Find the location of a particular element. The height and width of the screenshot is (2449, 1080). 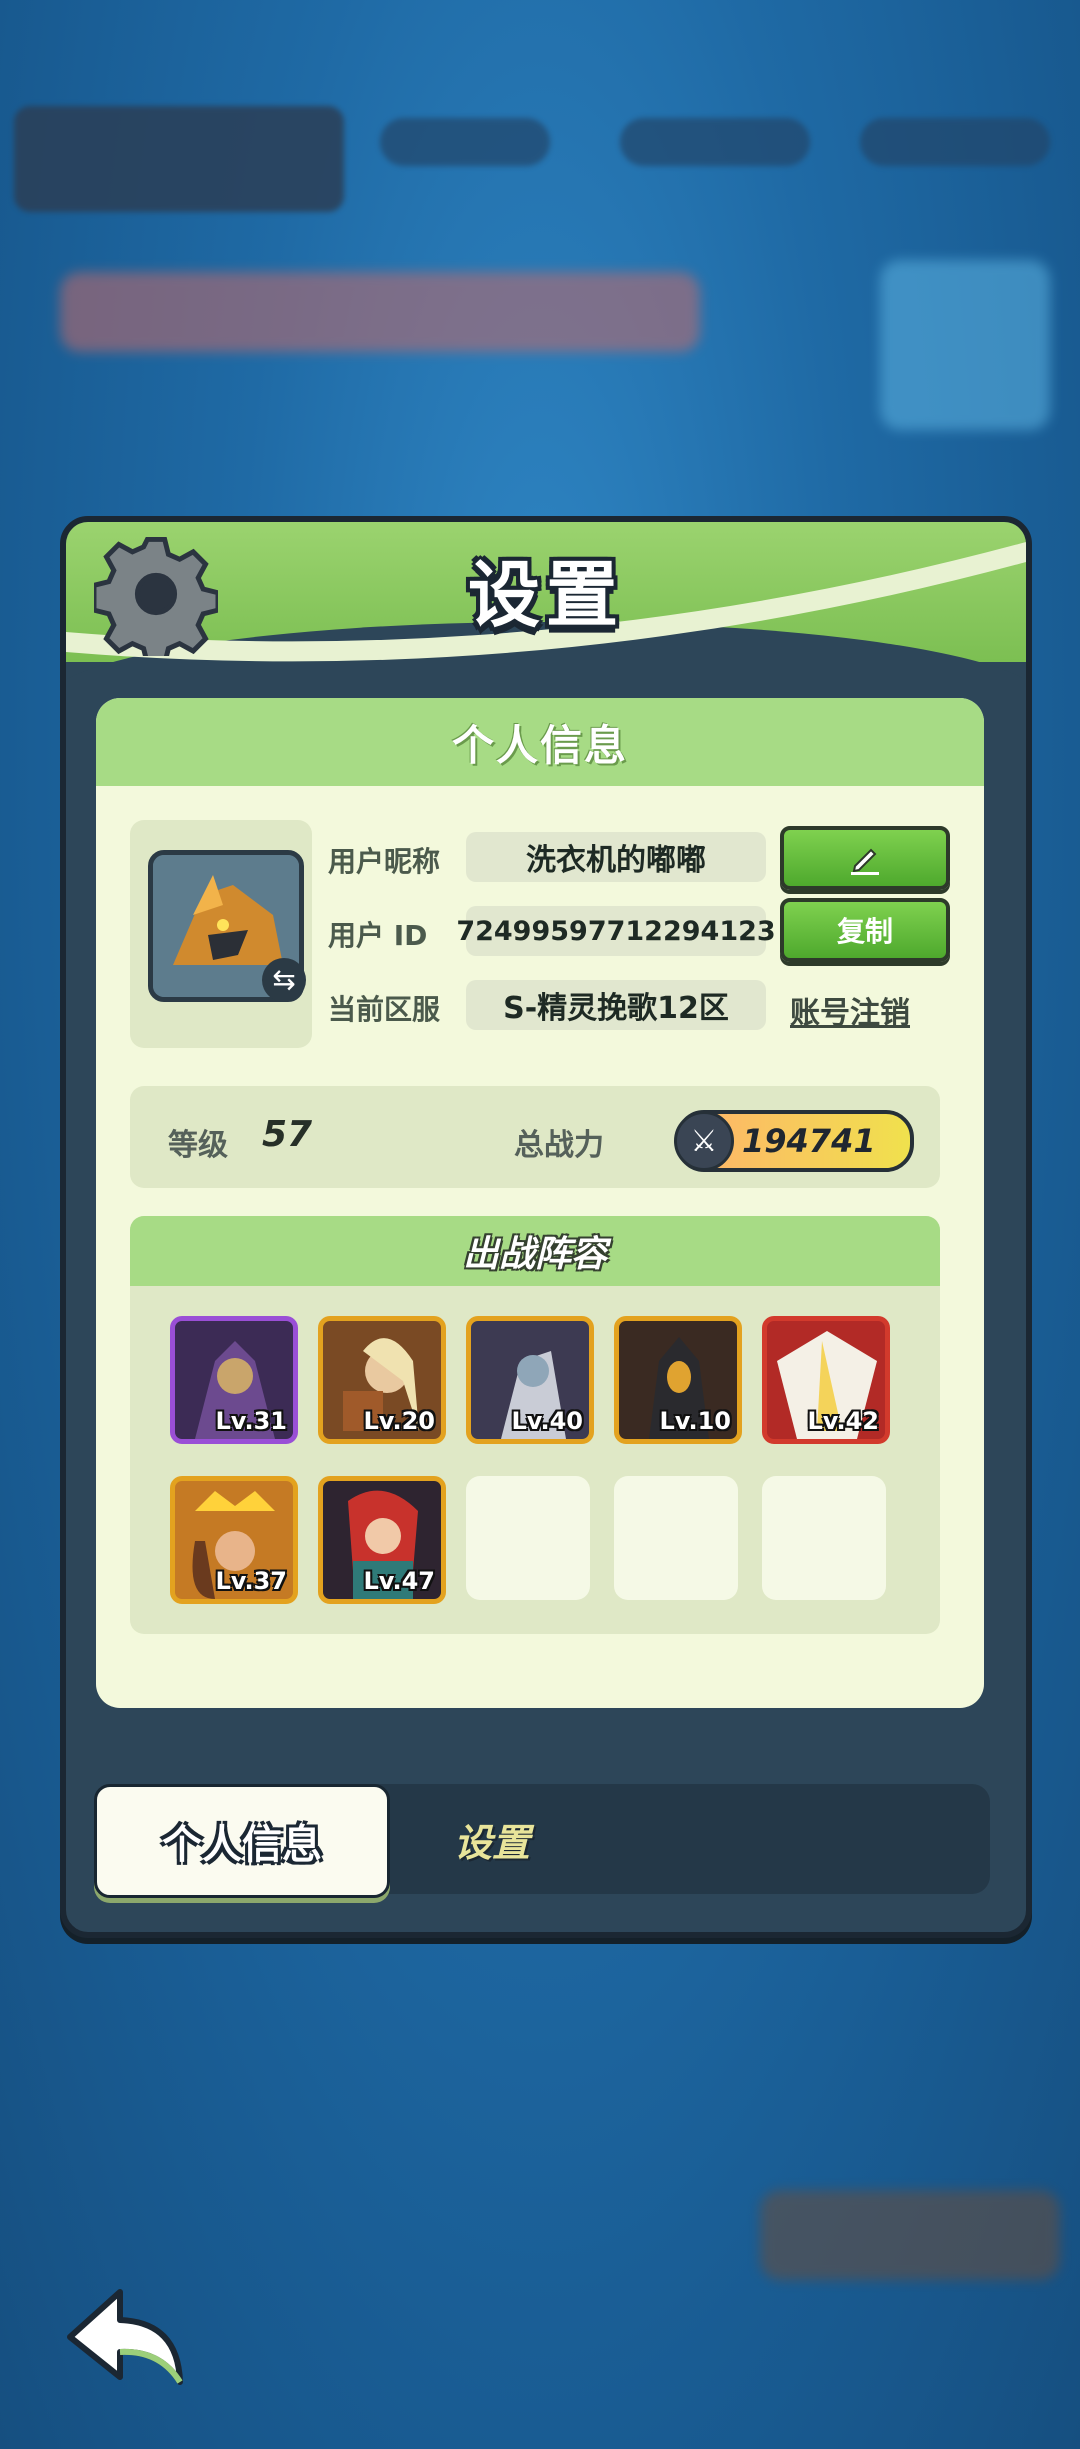

user-id-label: 用户 ID is located at coordinates (378, 935).